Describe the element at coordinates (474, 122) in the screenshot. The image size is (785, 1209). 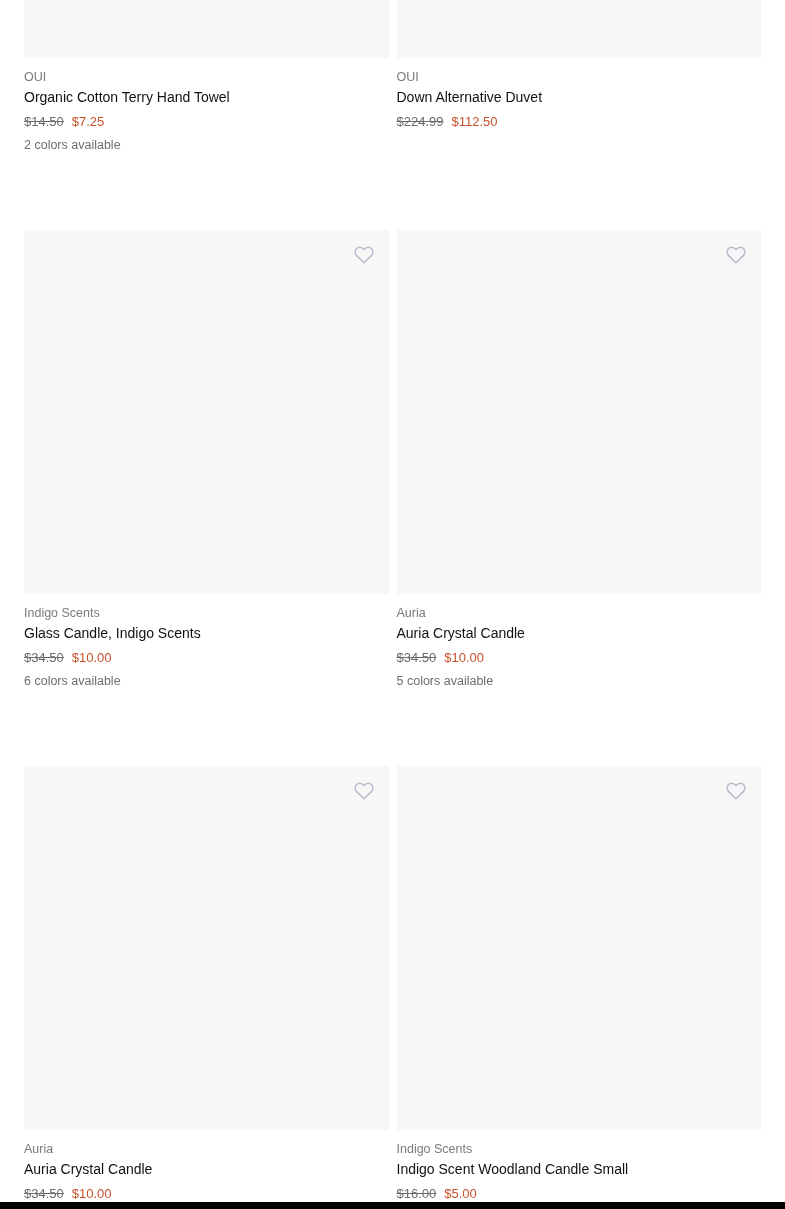
I see `sale-price: $112.50` at that location.